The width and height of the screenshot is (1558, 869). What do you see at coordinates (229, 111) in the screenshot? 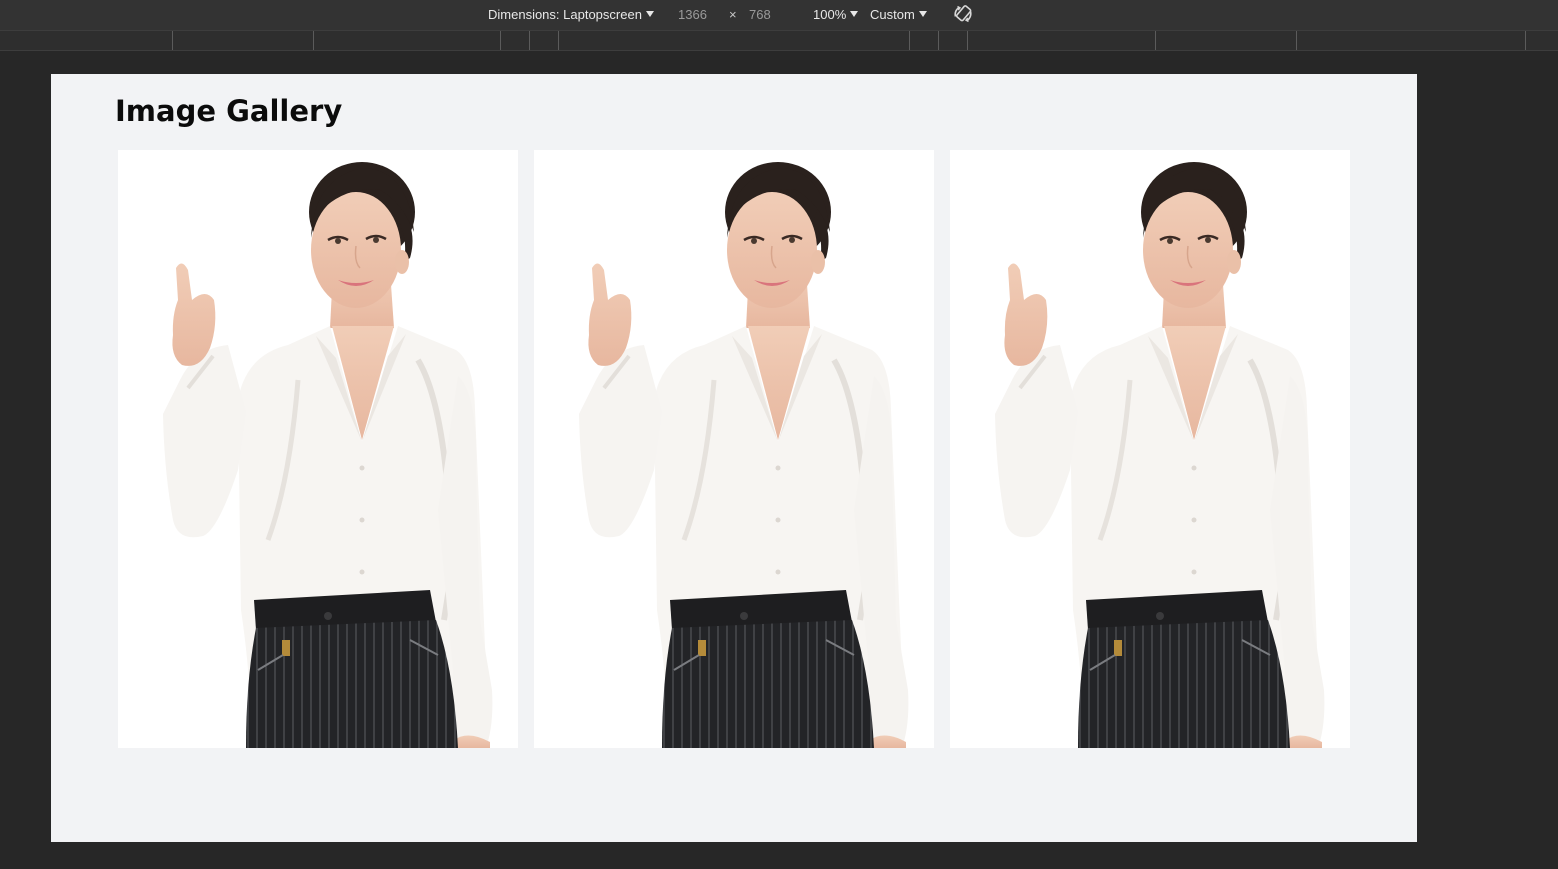
I see `page-title: Image Gallery` at bounding box center [229, 111].